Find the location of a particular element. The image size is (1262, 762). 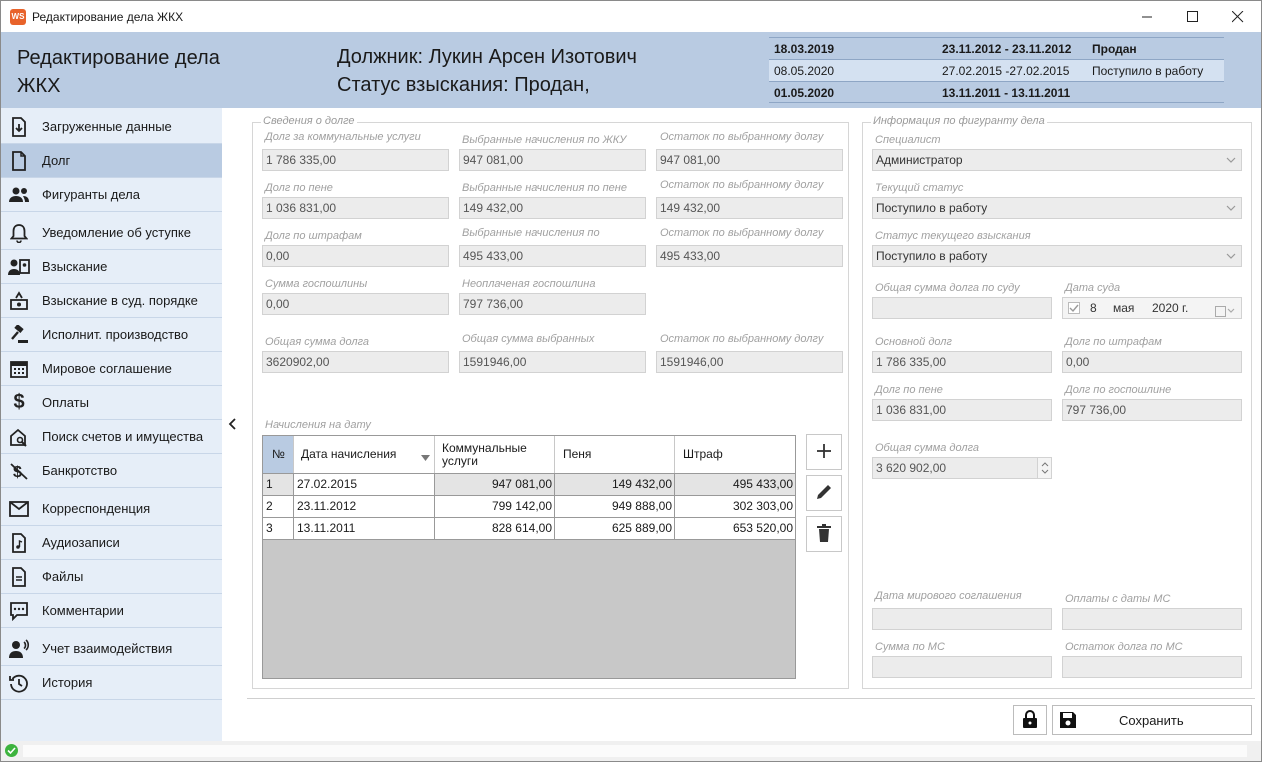

field-label: Остаток долга по МС is located at coordinates (1124, 647).